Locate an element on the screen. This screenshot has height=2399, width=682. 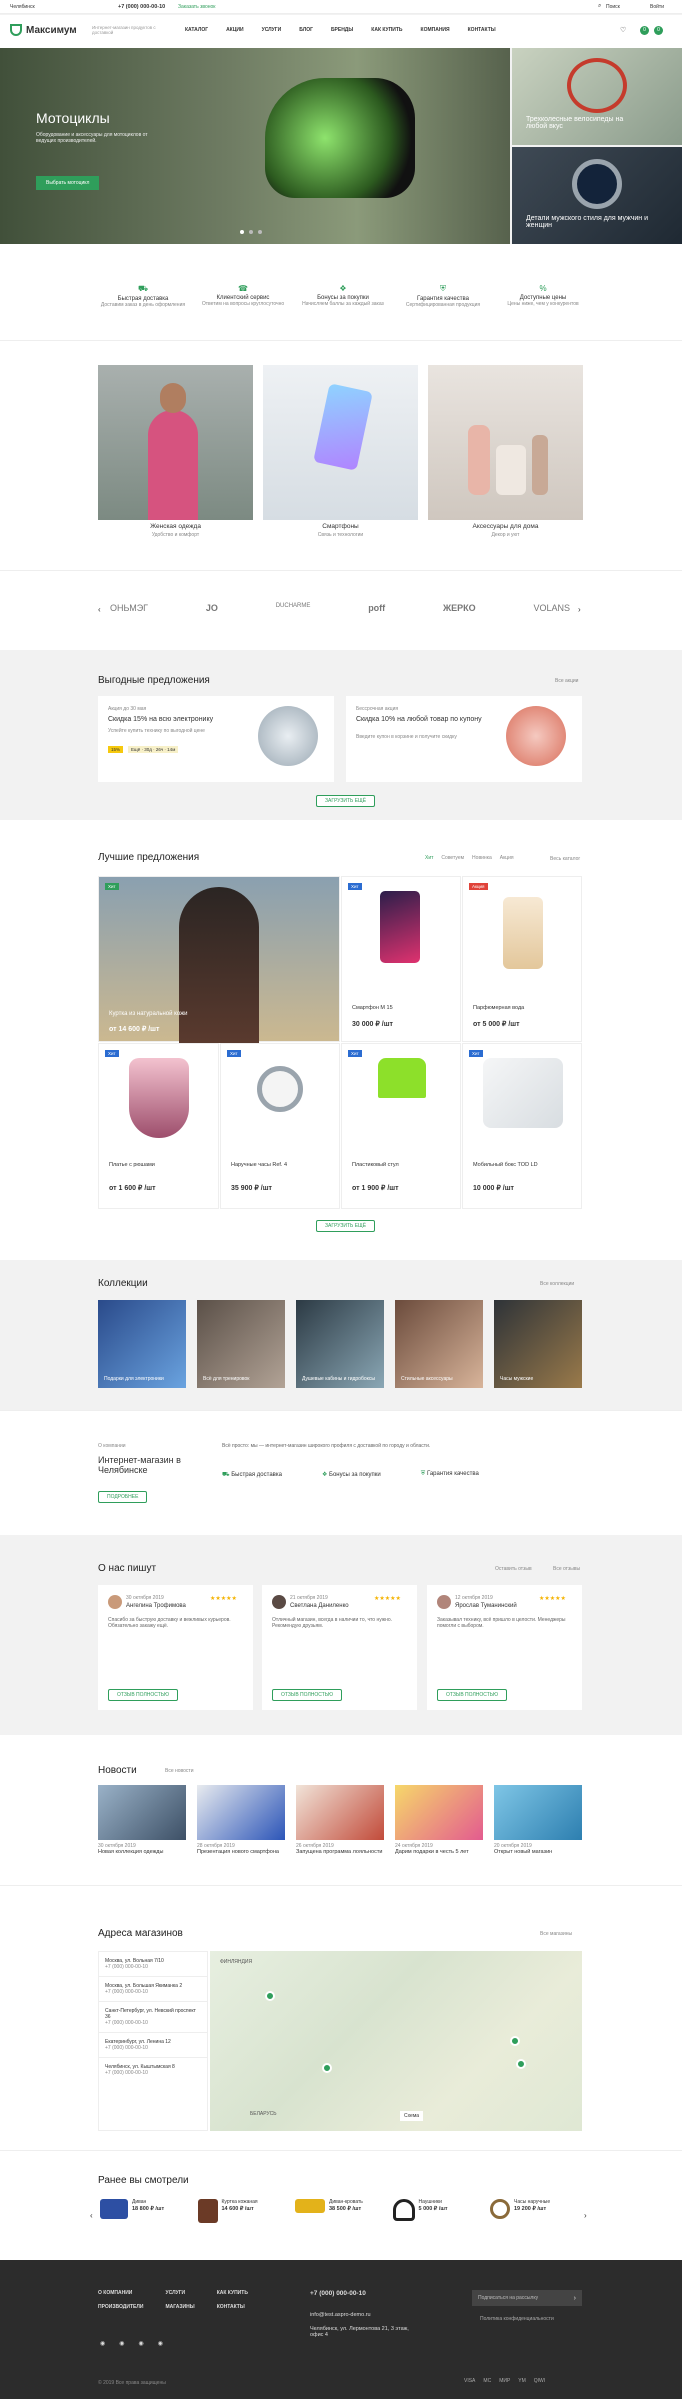
viewed-item: Диван-кровать 38 500 ₽ /шт is located at coordinates (340, 2211).